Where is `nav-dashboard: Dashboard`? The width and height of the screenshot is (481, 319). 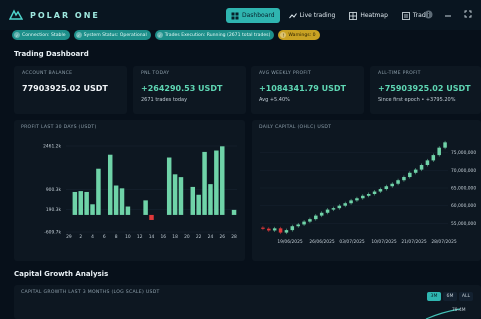
nav-dashboard: Dashboard is located at coordinates (253, 15).